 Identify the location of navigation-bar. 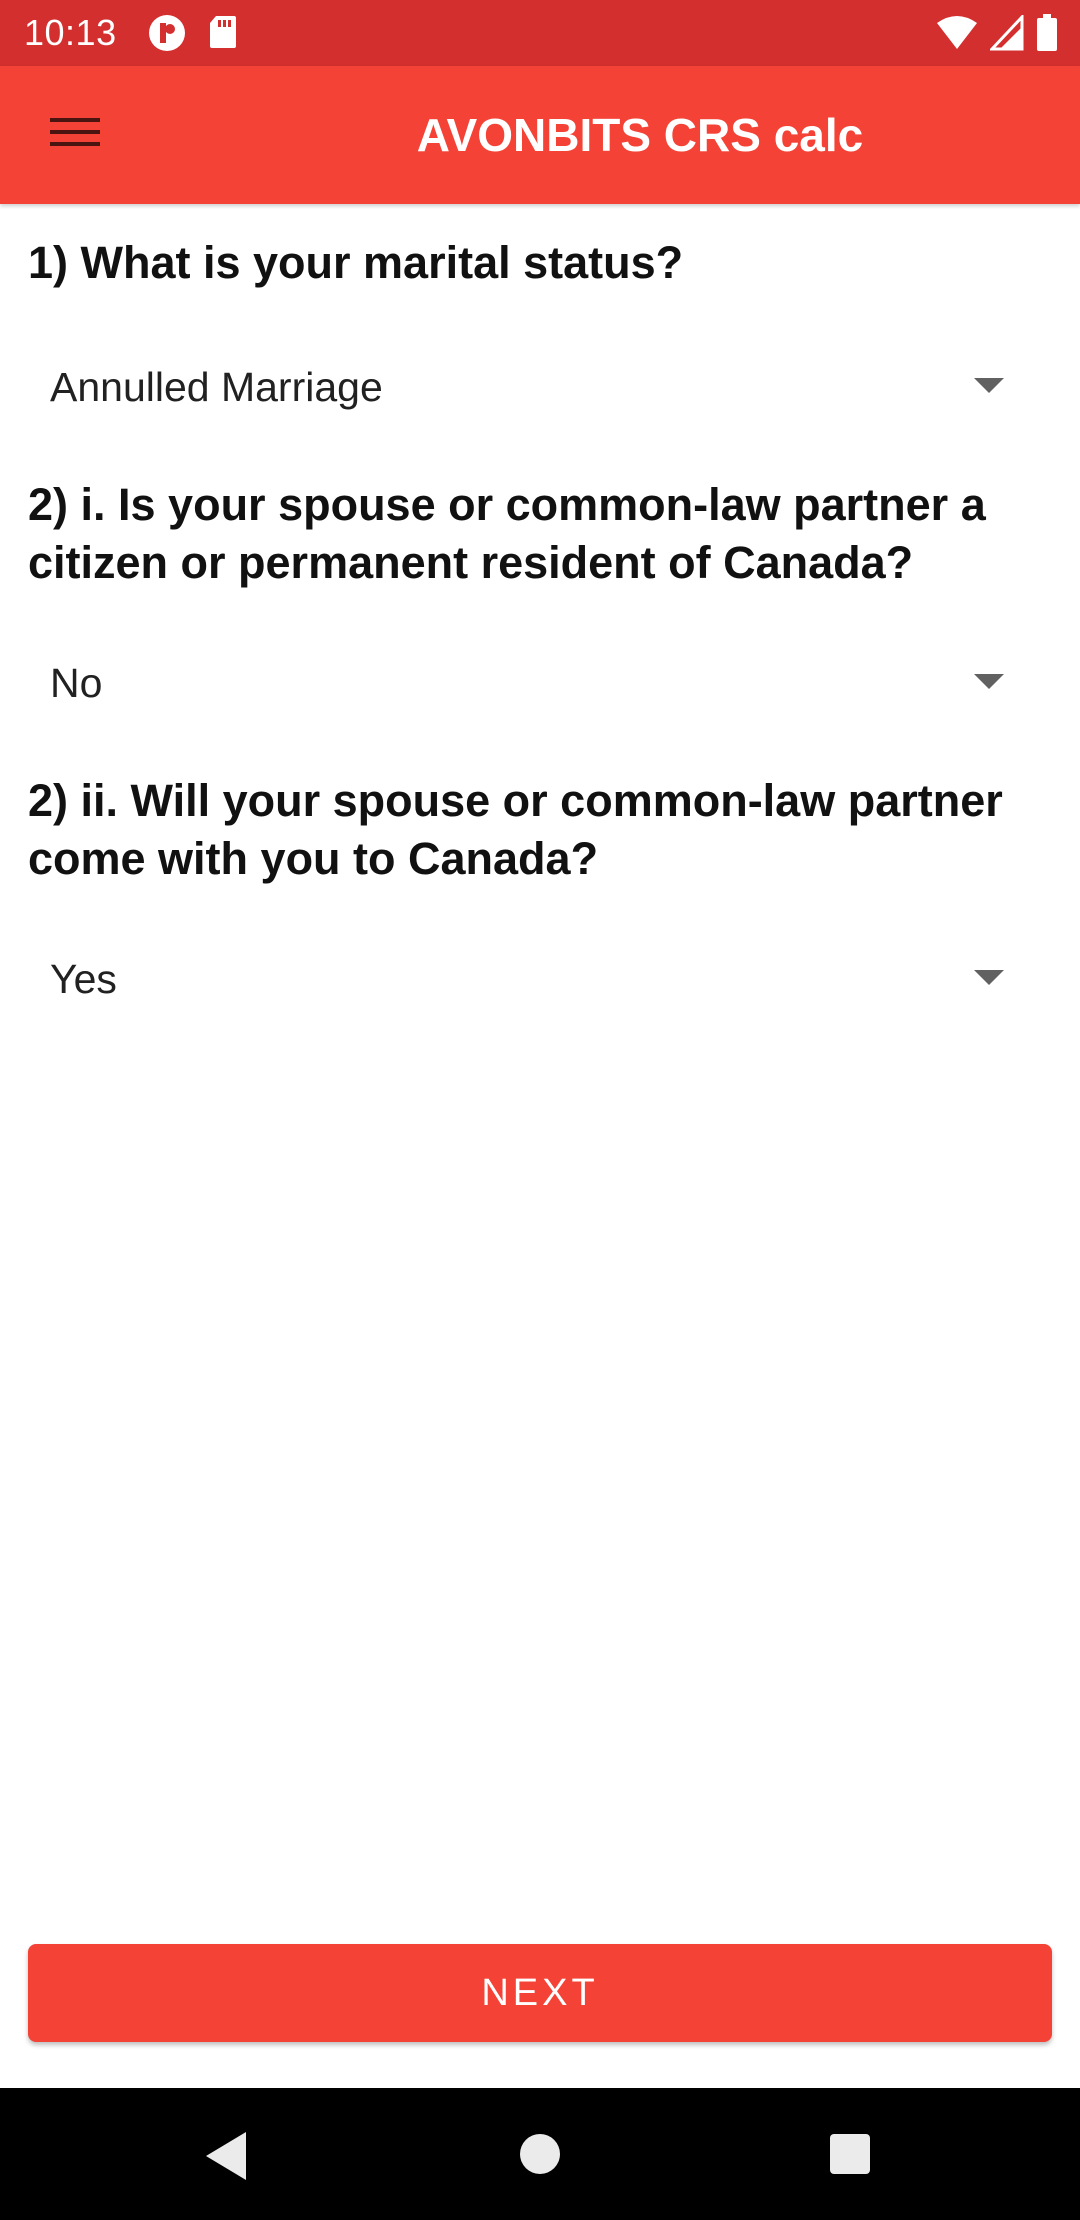
(540, 2154).